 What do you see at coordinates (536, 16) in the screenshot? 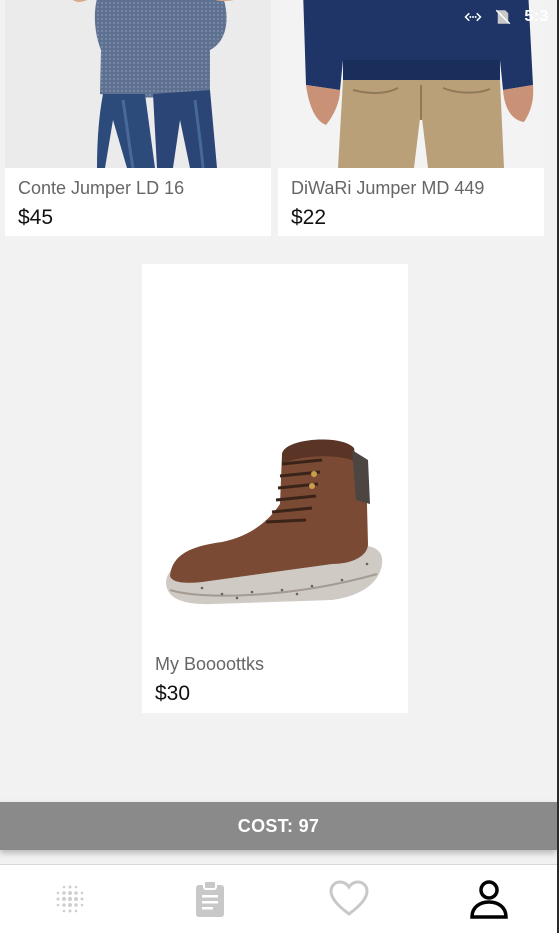
I see `status-time: 5:3` at bounding box center [536, 16].